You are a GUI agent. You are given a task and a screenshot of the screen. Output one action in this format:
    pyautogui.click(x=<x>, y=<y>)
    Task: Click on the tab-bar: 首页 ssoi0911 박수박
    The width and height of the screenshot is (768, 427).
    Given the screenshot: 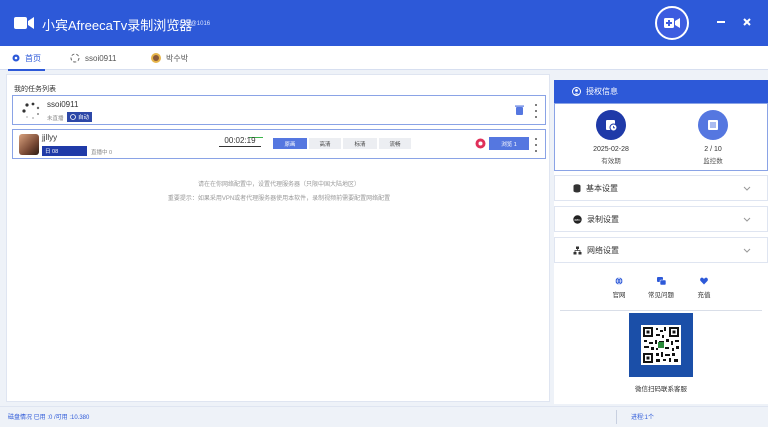 What is the action you would take?
    pyautogui.click(x=384, y=58)
    